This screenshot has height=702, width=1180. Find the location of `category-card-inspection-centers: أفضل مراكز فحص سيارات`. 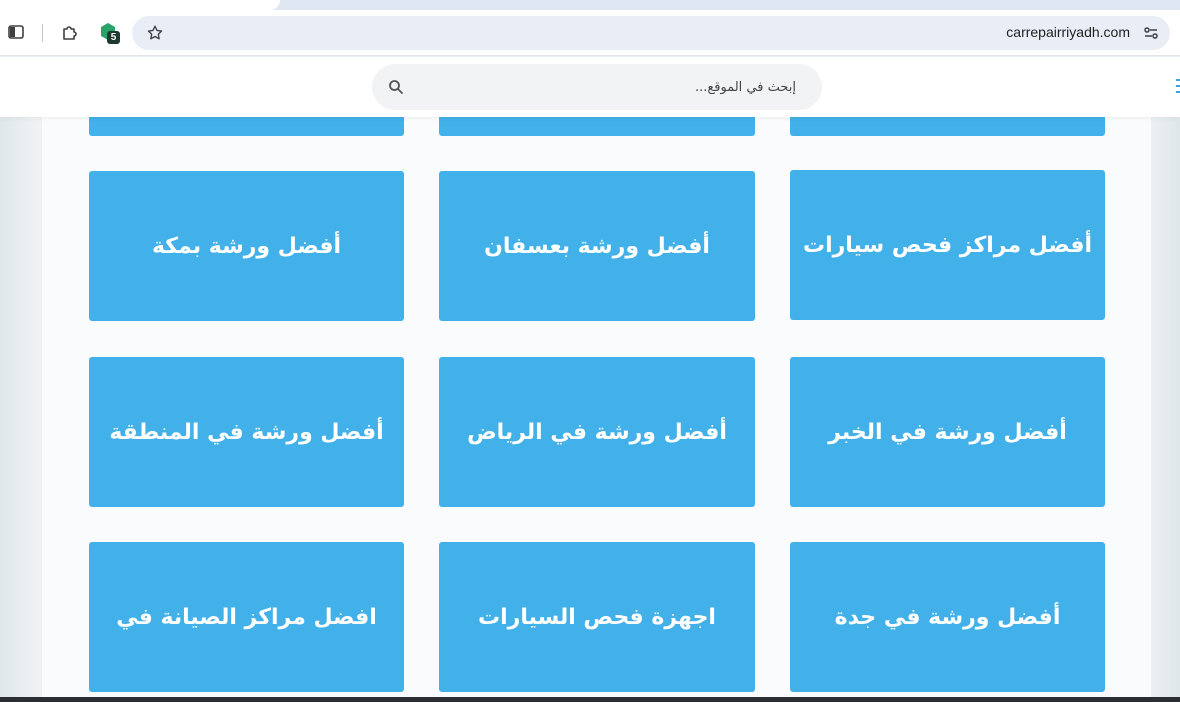

category-card-inspection-centers: أفضل مراكز فحص سيارات is located at coordinates (947, 245).